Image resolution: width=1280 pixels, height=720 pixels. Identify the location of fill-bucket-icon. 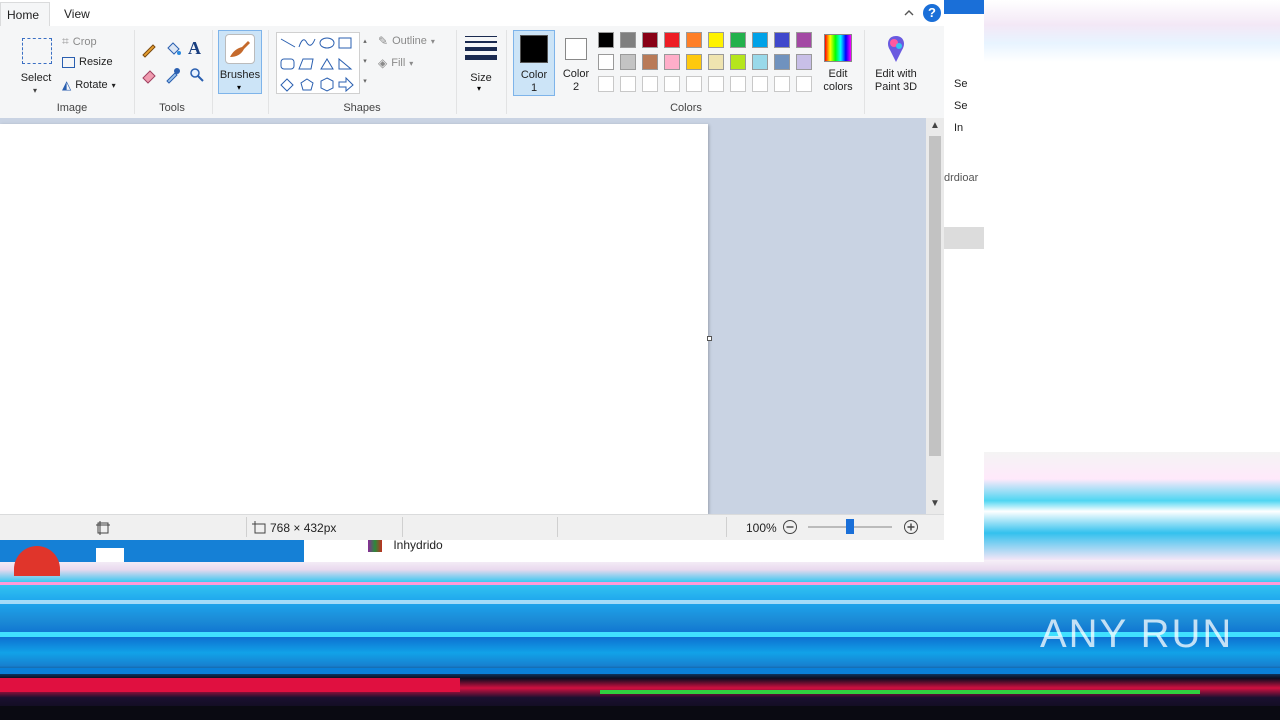
(173, 51).